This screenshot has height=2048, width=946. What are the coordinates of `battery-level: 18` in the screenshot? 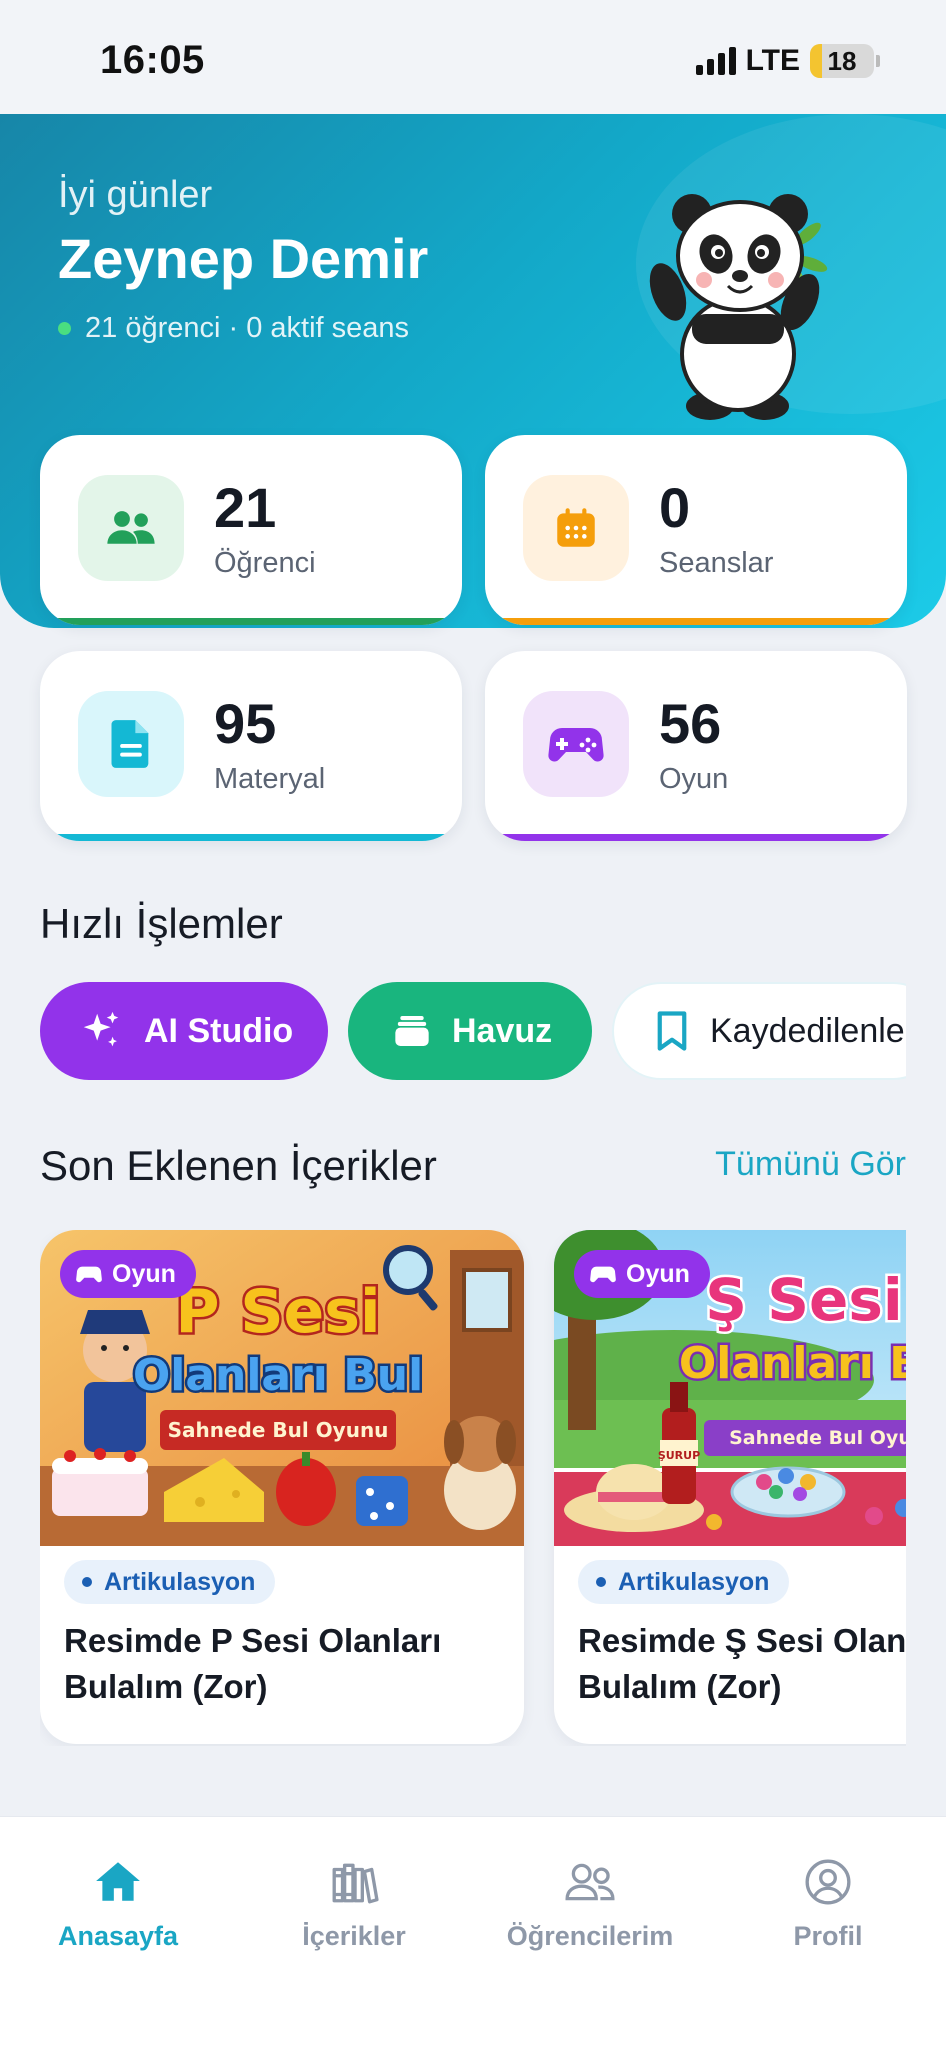 It's located at (842, 60).